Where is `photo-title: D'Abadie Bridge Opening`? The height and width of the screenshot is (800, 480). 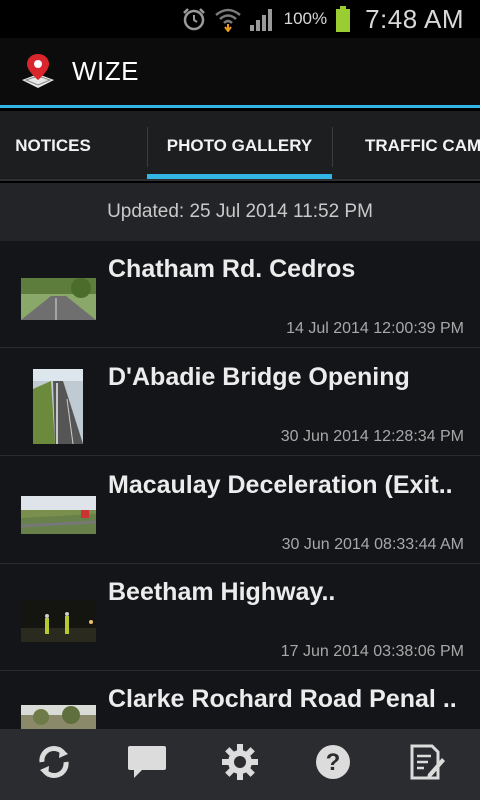 photo-title: D'Abadie Bridge Opening is located at coordinates (259, 377).